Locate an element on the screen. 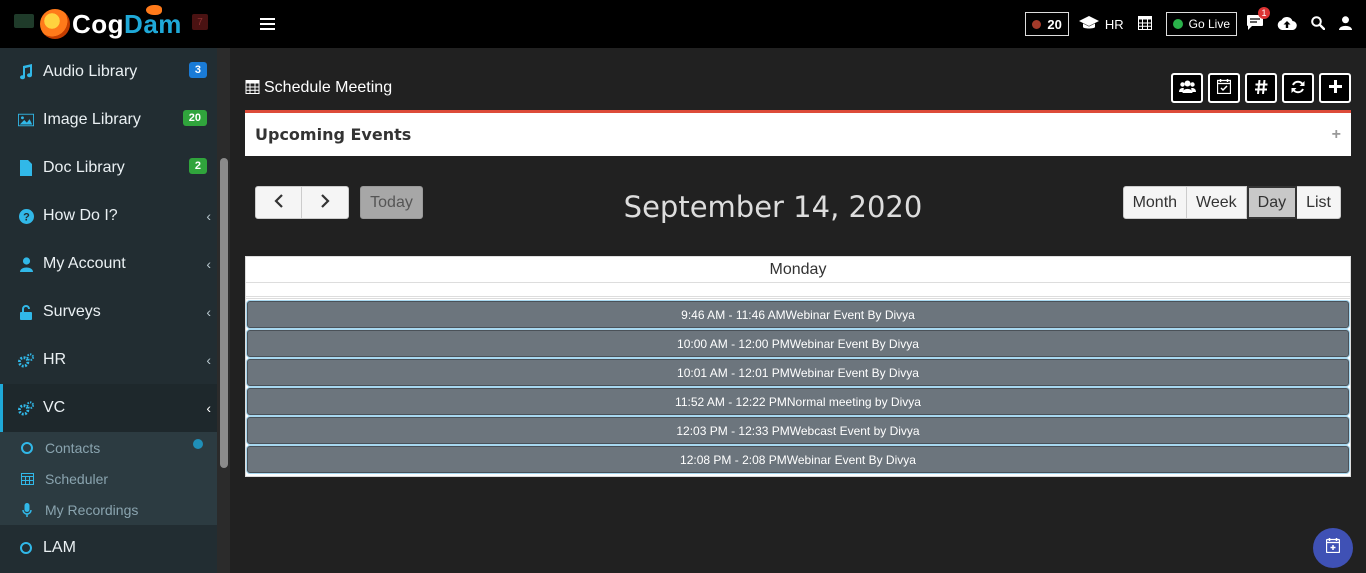  go-live-button: Go Live is located at coordinates (1201, 24).